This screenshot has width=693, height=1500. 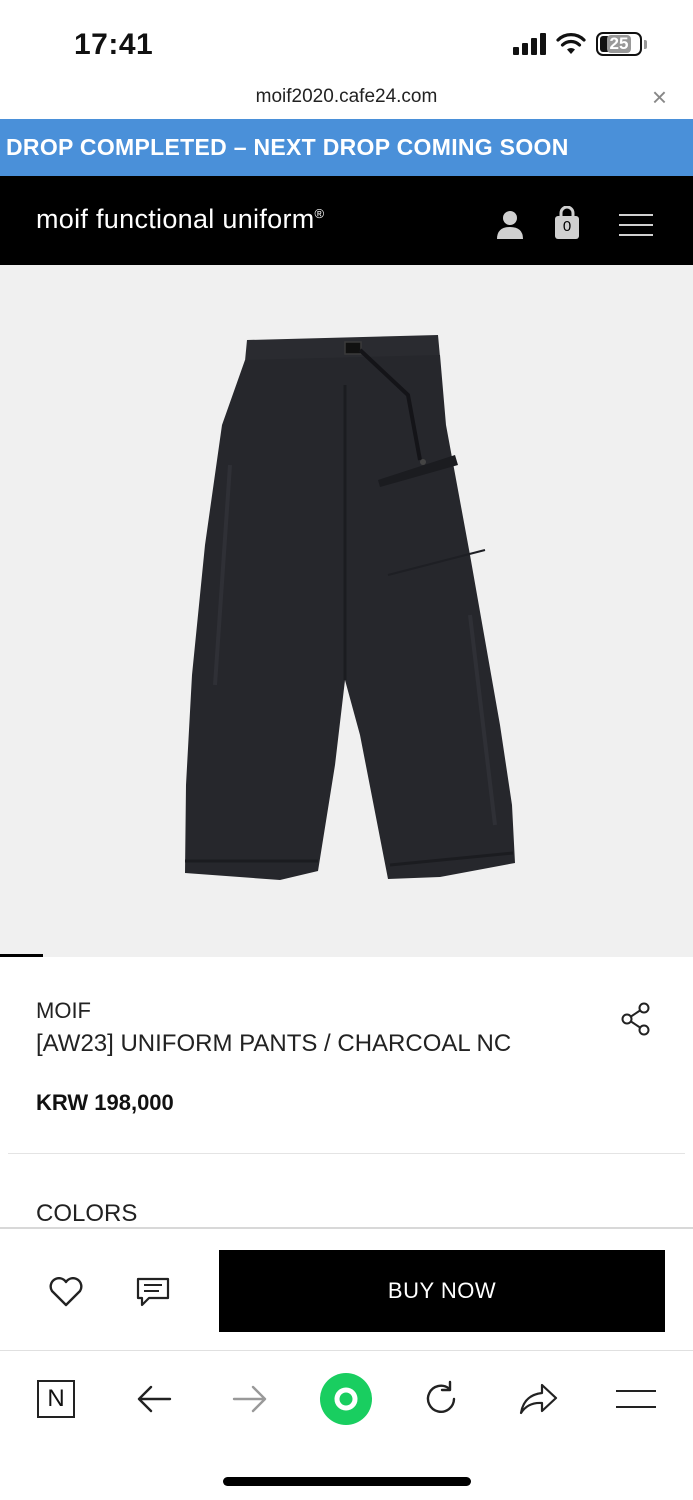 What do you see at coordinates (636, 1019) in the screenshot?
I see `share-icon` at bounding box center [636, 1019].